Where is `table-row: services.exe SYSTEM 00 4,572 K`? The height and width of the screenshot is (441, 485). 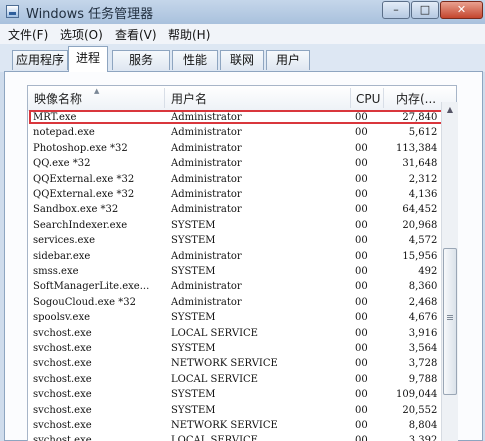
table-row: services.exe SYSTEM 00 4,572 K is located at coordinates (242, 240).